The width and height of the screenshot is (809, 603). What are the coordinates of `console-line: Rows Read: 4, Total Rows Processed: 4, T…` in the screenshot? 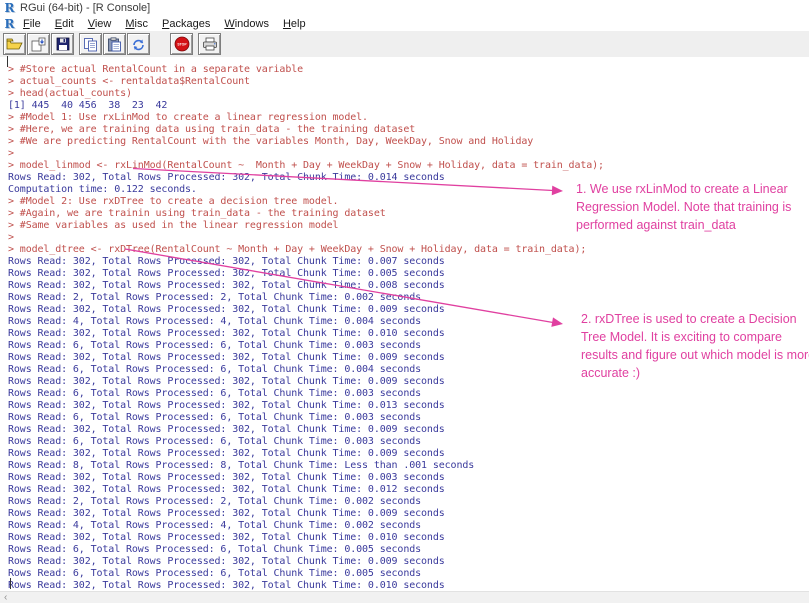 It's located at (215, 525).